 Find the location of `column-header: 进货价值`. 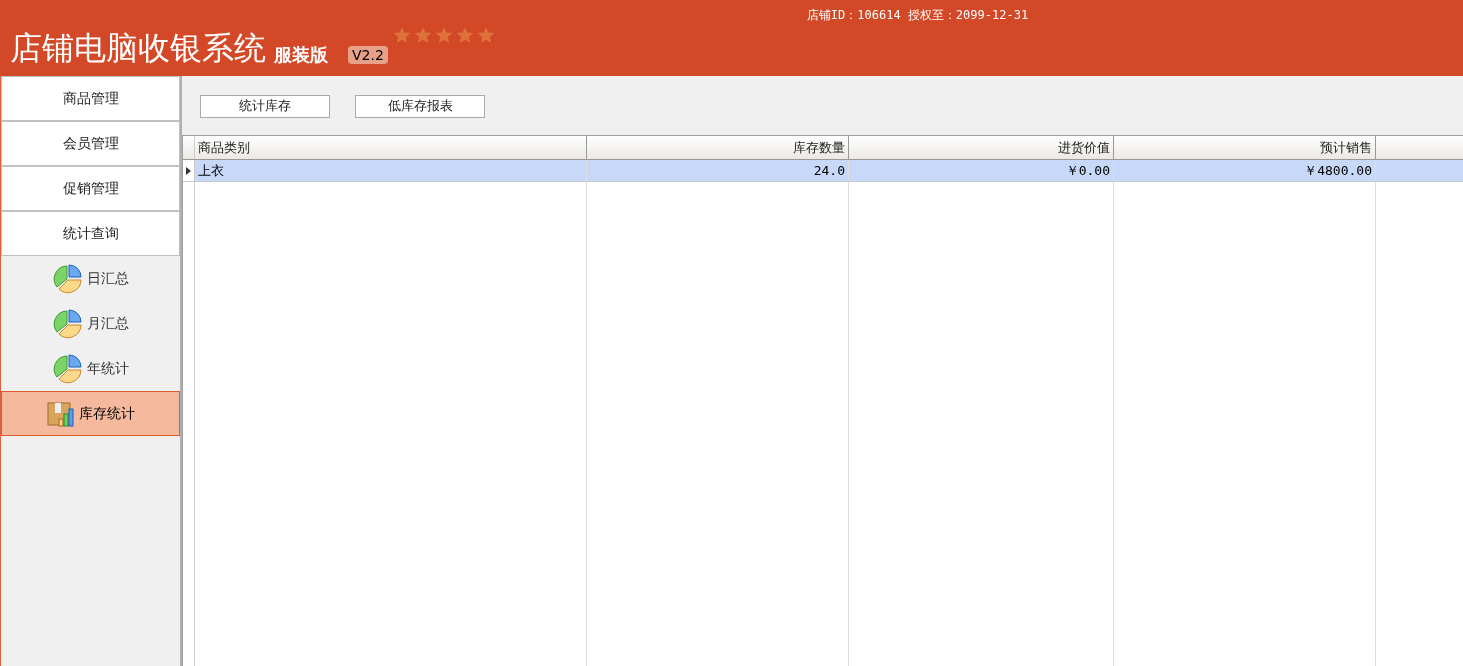

column-header: 进货价值 is located at coordinates (981, 147).